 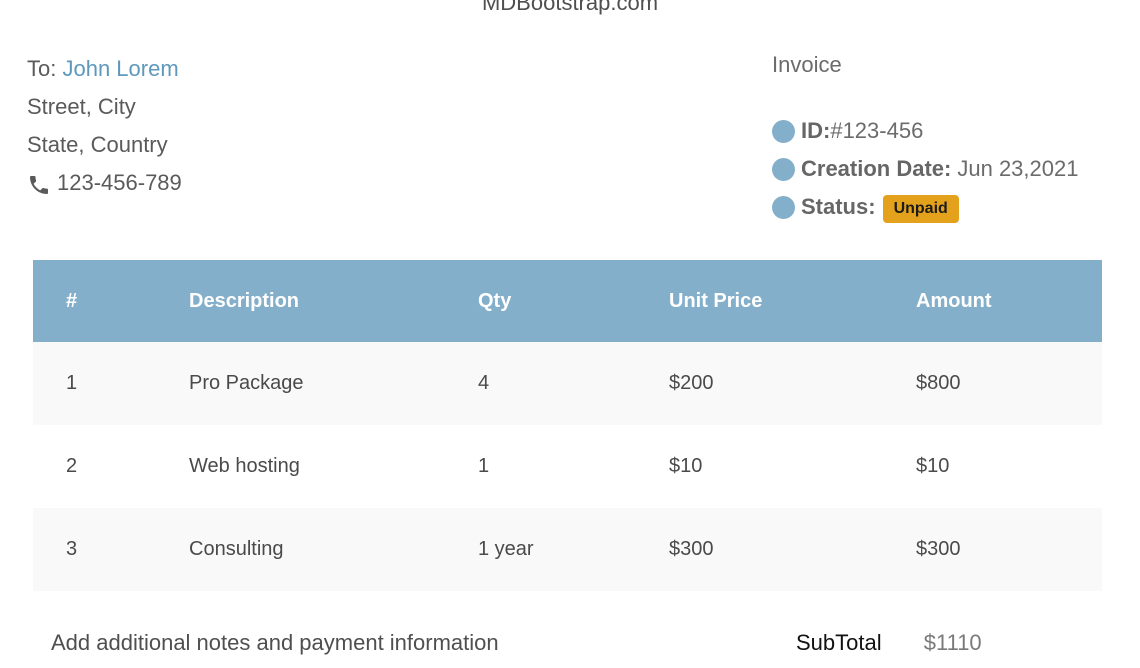 I want to click on phone-icon, so click(x=39, y=183).